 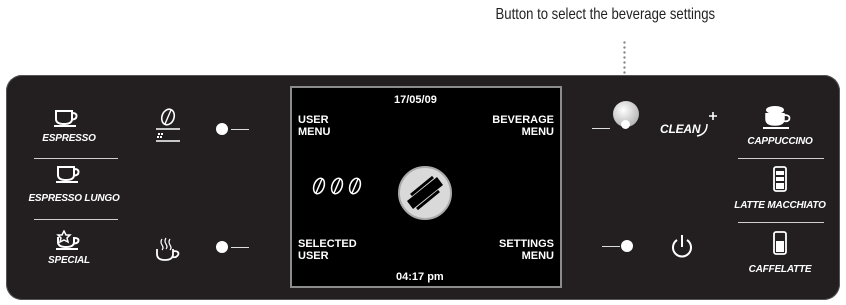 I want to click on aroma-select-button, so click(x=222, y=129).